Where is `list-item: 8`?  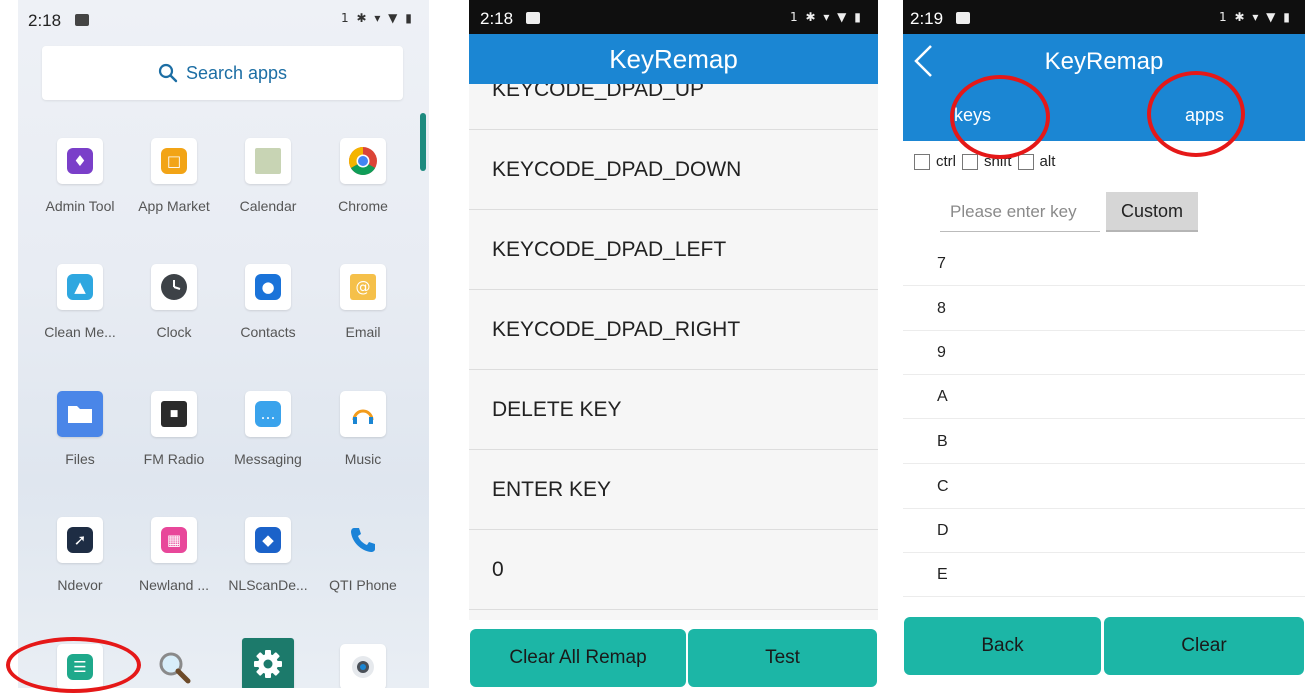 list-item: 8 is located at coordinates (1104, 309).